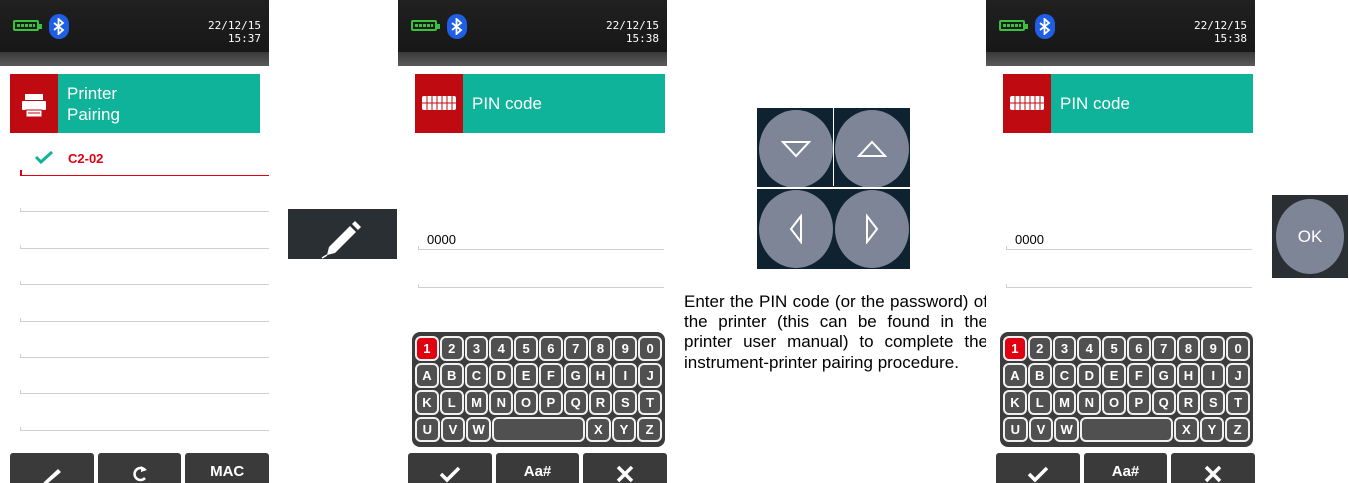  What do you see at coordinates (1310, 236) in the screenshot?
I see `ok-button: OK` at bounding box center [1310, 236].